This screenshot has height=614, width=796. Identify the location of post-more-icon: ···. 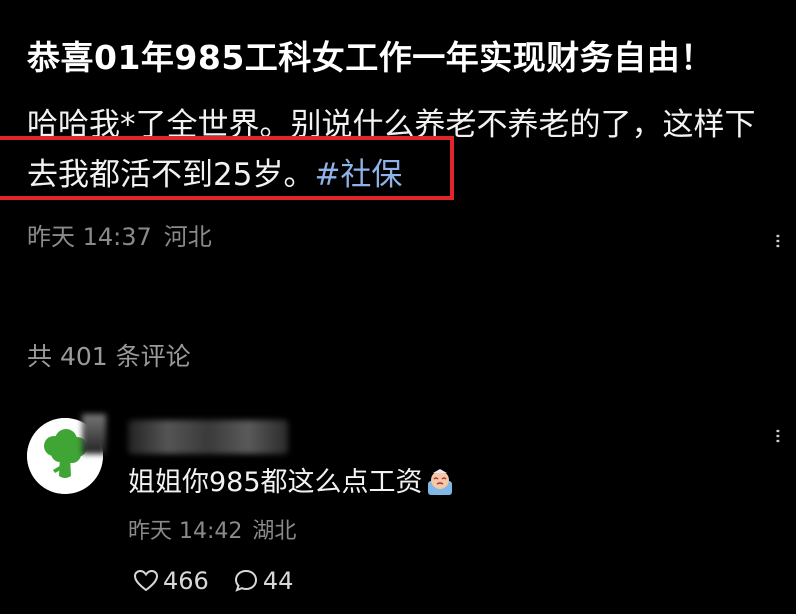
(776, 240).